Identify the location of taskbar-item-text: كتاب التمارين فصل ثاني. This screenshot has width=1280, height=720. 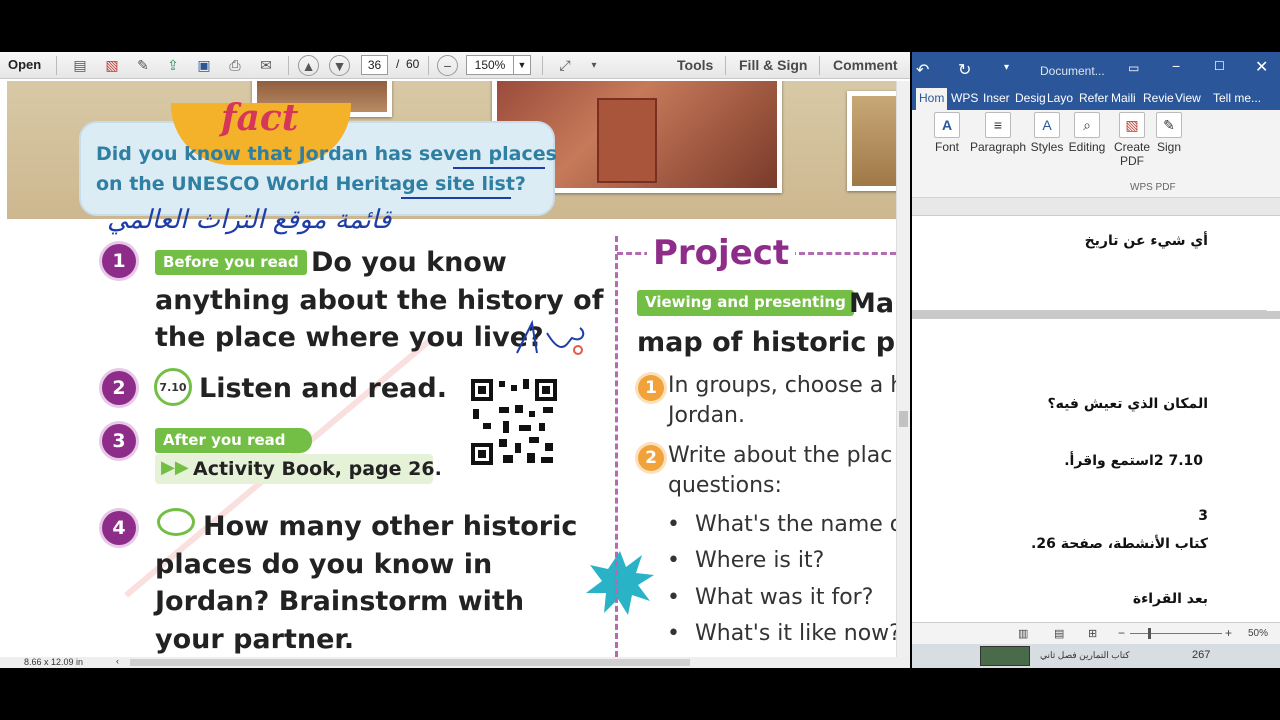
(1085, 655).